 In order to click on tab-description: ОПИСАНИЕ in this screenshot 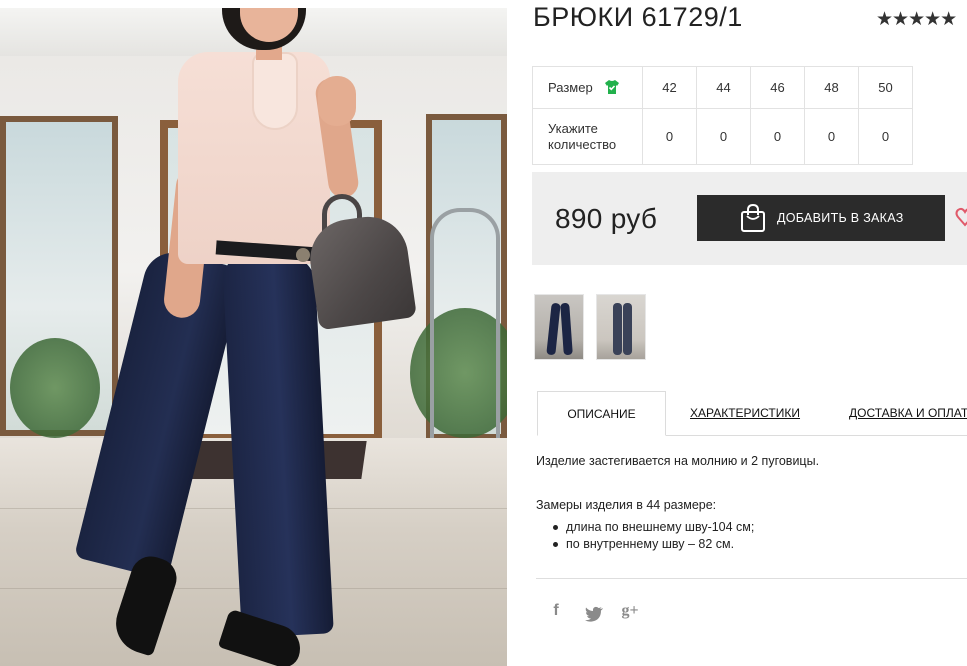, I will do `click(601, 413)`.